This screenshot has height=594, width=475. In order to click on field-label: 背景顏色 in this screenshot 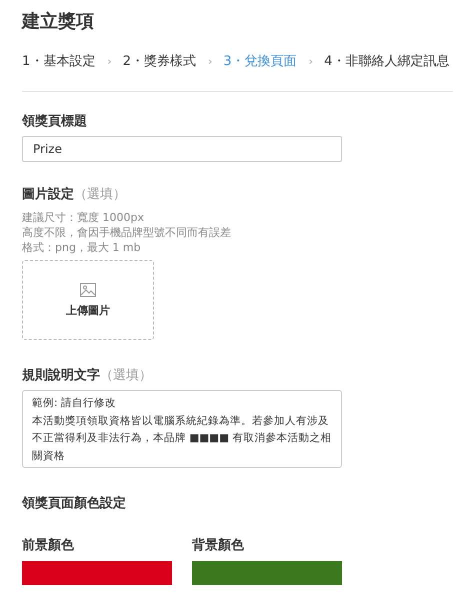, I will do `click(218, 546)`.